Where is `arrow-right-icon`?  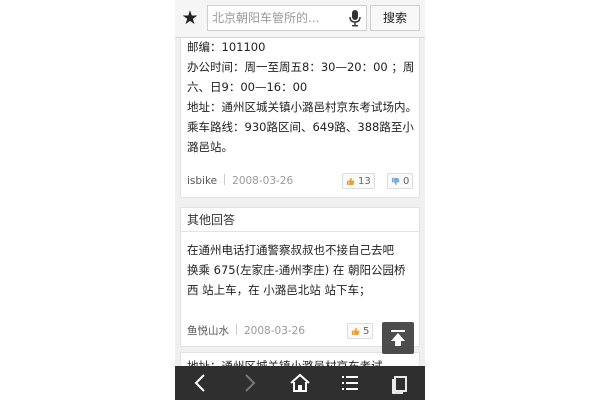 arrow-right-icon is located at coordinates (250, 383).